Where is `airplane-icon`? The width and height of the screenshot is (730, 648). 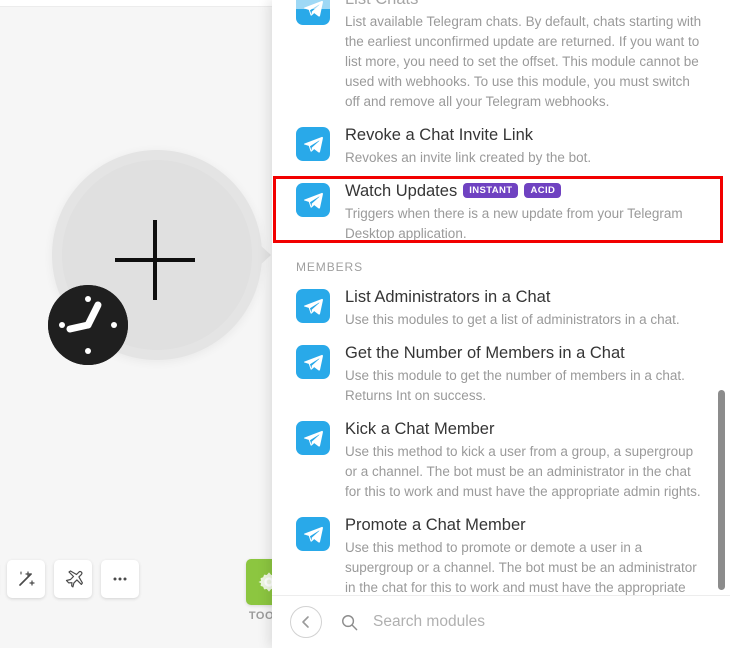
airplane-icon is located at coordinates (73, 579).